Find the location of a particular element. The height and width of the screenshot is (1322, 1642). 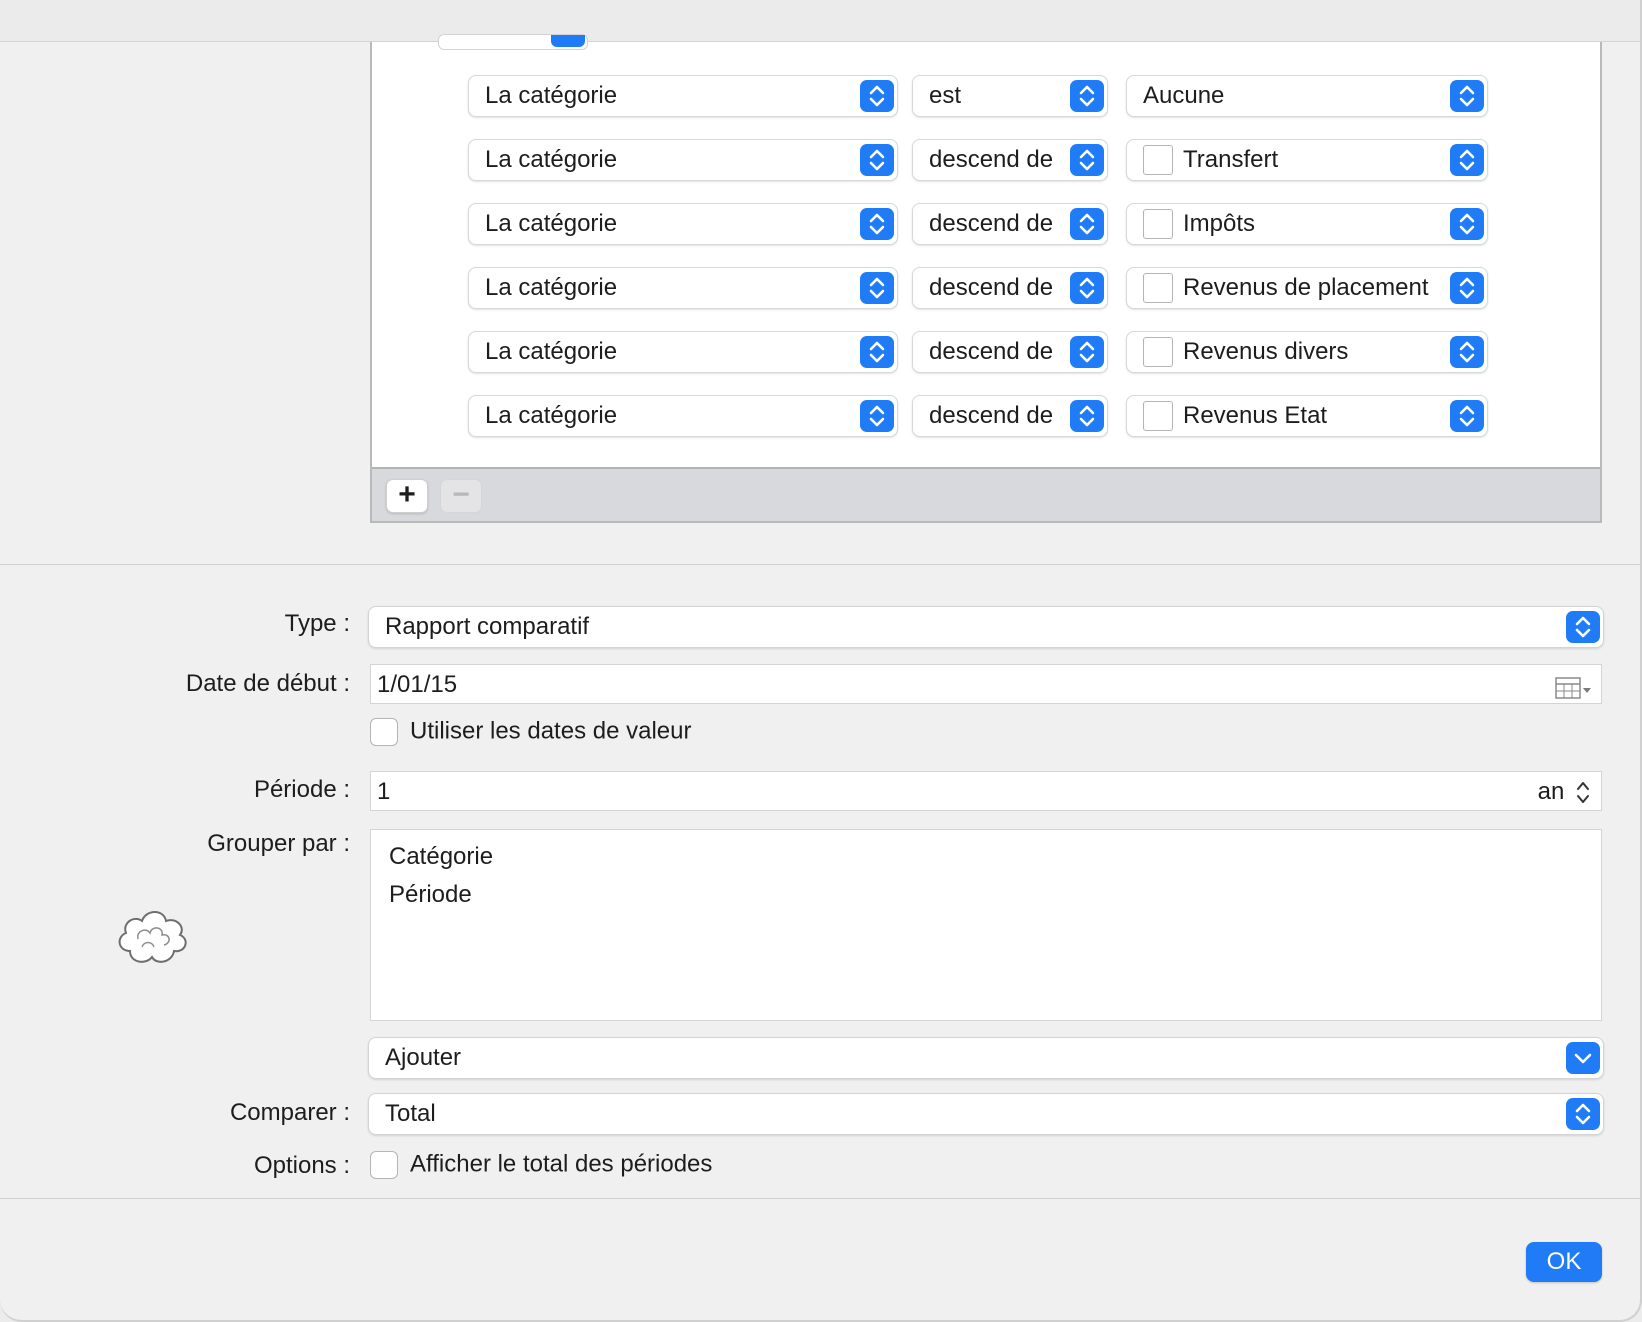

ok-button: OK is located at coordinates (1564, 1262).